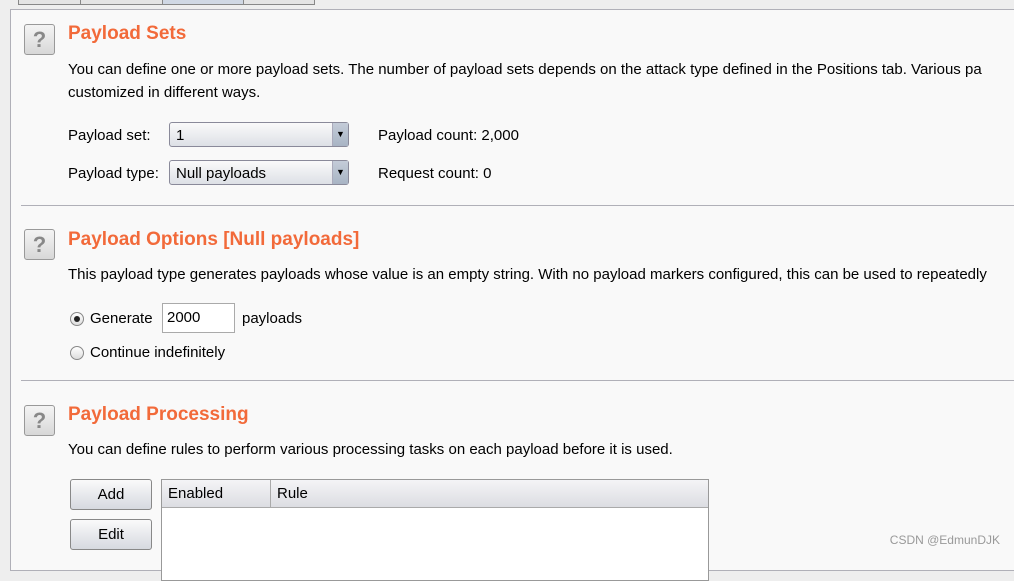  Describe the element at coordinates (113, 173) in the screenshot. I see `payload-type-label: Payload type:` at that location.